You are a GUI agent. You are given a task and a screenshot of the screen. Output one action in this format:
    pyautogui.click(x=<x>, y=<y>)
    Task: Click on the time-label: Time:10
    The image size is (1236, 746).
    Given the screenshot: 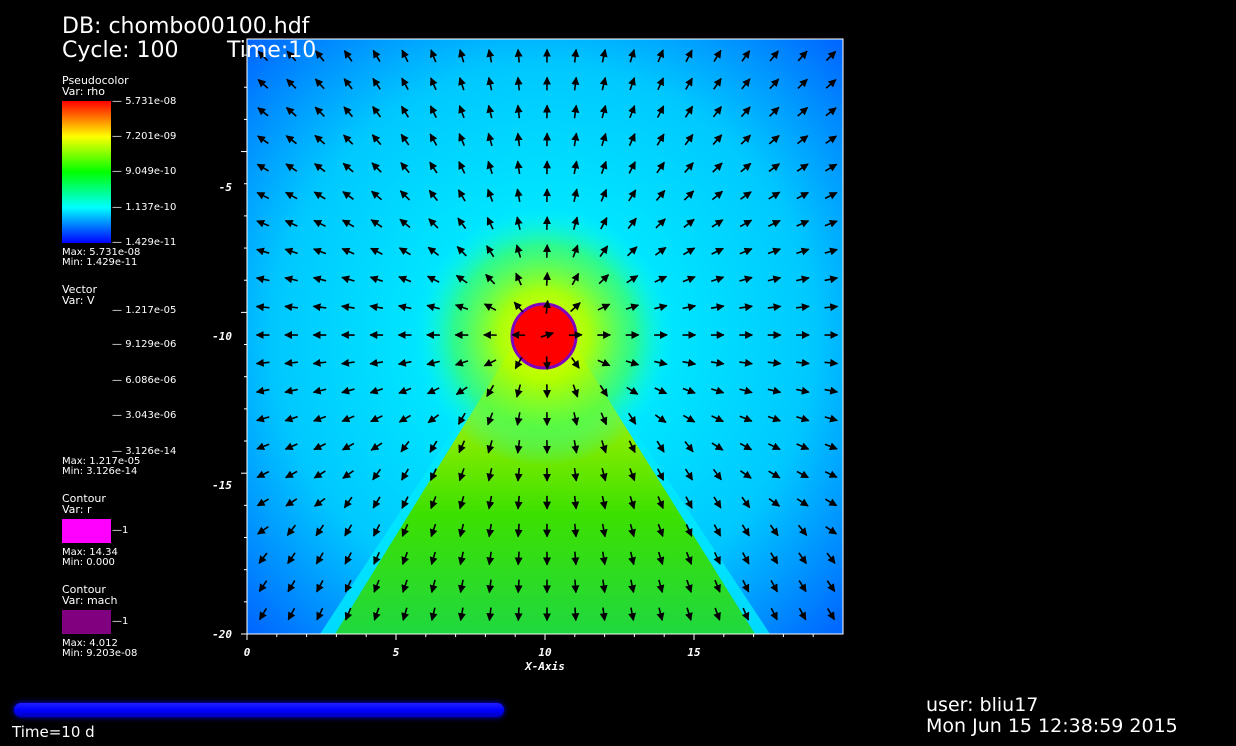 What is the action you would take?
    pyautogui.click(x=272, y=50)
    